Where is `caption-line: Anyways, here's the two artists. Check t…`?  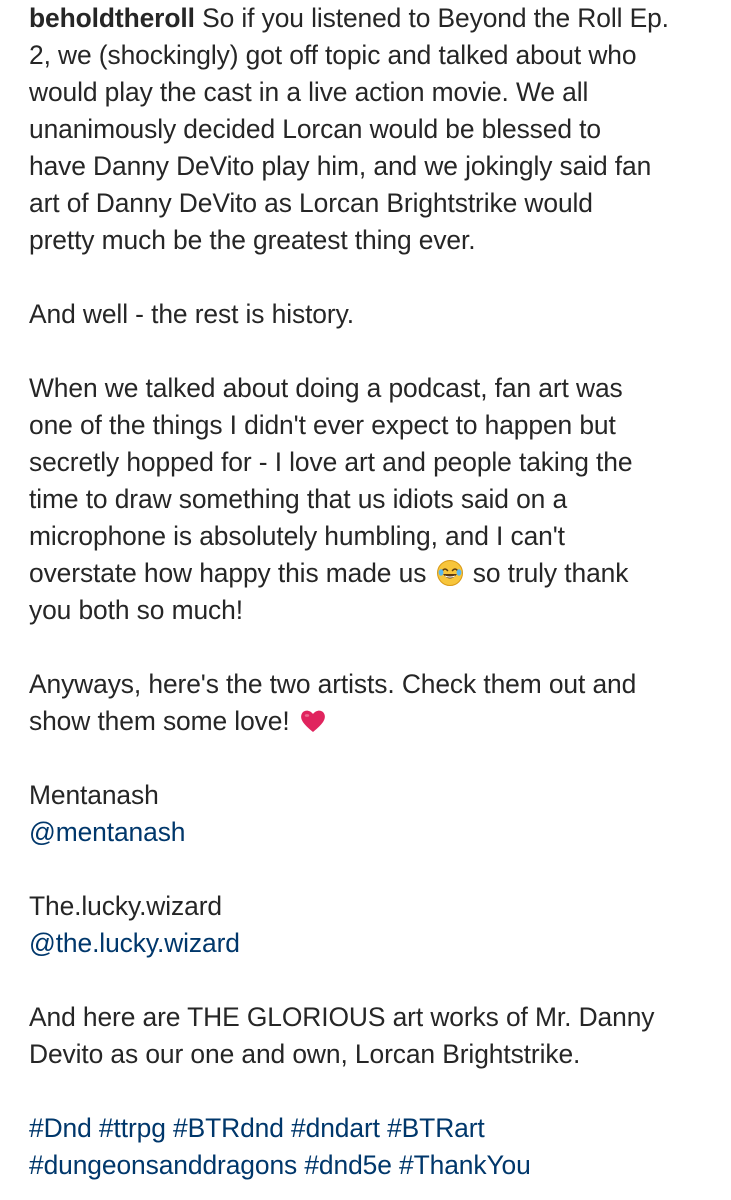
caption-line: Anyways, here's the two artists. Check t… is located at coordinates (333, 684).